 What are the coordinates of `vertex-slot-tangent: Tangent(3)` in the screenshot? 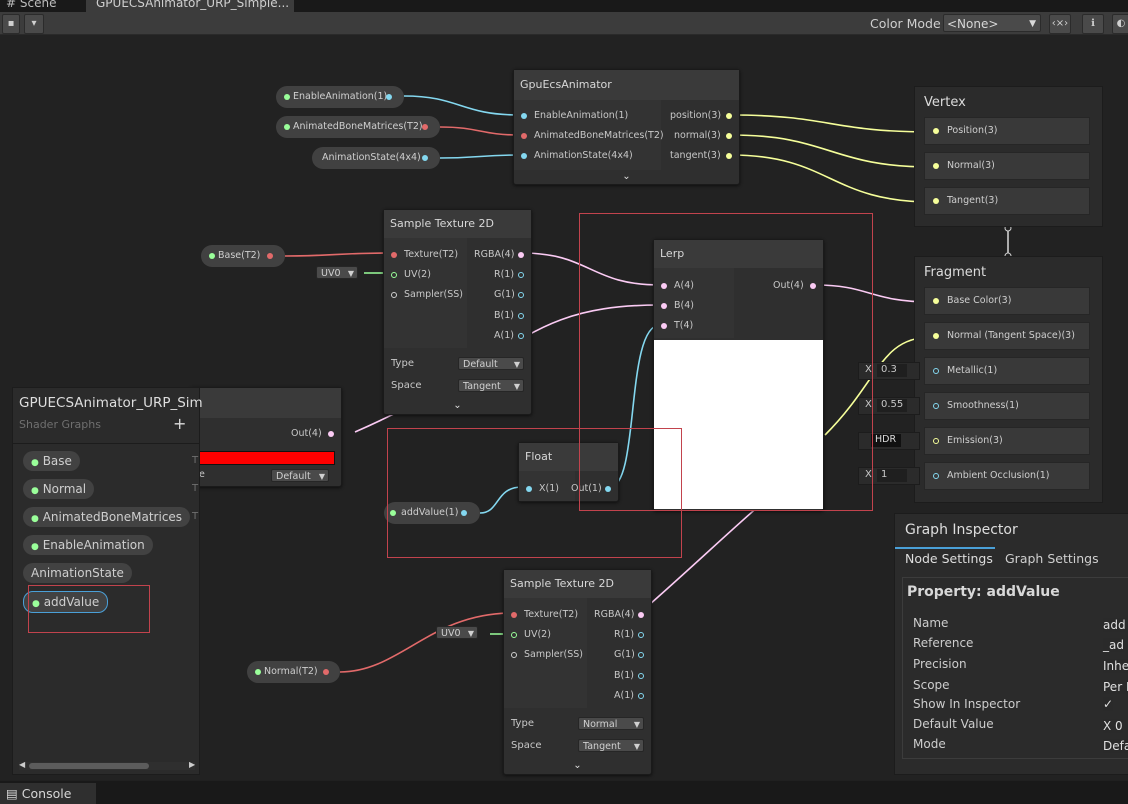 It's located at (1007, 201).